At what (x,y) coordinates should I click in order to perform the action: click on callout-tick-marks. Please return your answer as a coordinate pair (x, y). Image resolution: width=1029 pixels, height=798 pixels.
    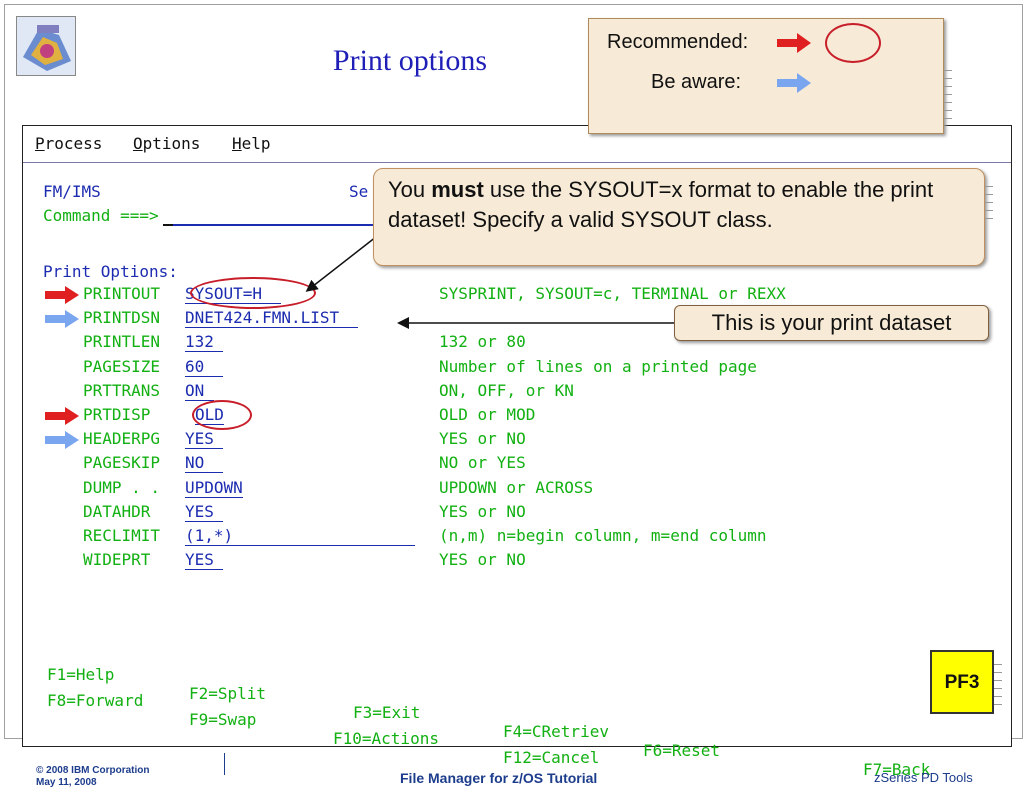
    Looking at the image, I should click on (989, 206).